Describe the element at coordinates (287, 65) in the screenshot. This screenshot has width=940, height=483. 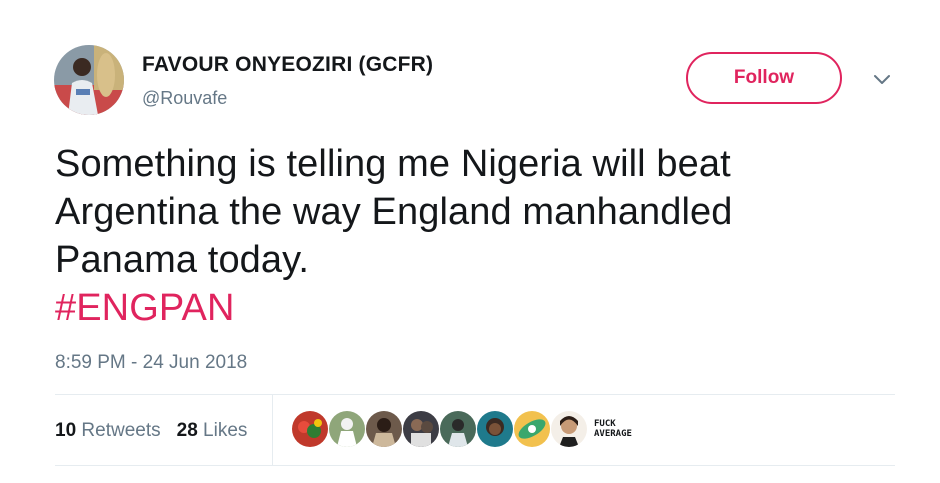
I see `author-display-name: FAVOUR ONYEOZIRI (GCFR)` at that location.